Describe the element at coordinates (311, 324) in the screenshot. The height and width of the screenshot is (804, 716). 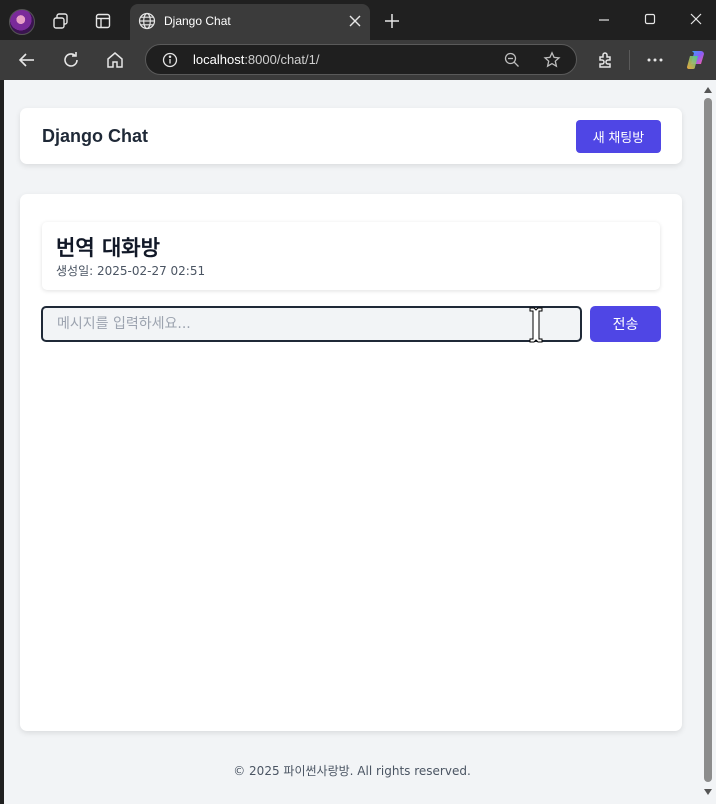
I see `message-input` at that location.